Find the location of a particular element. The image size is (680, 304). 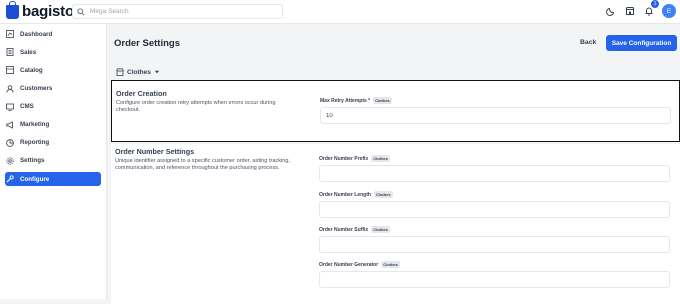

search-icon is located at coordinates (81, 11).